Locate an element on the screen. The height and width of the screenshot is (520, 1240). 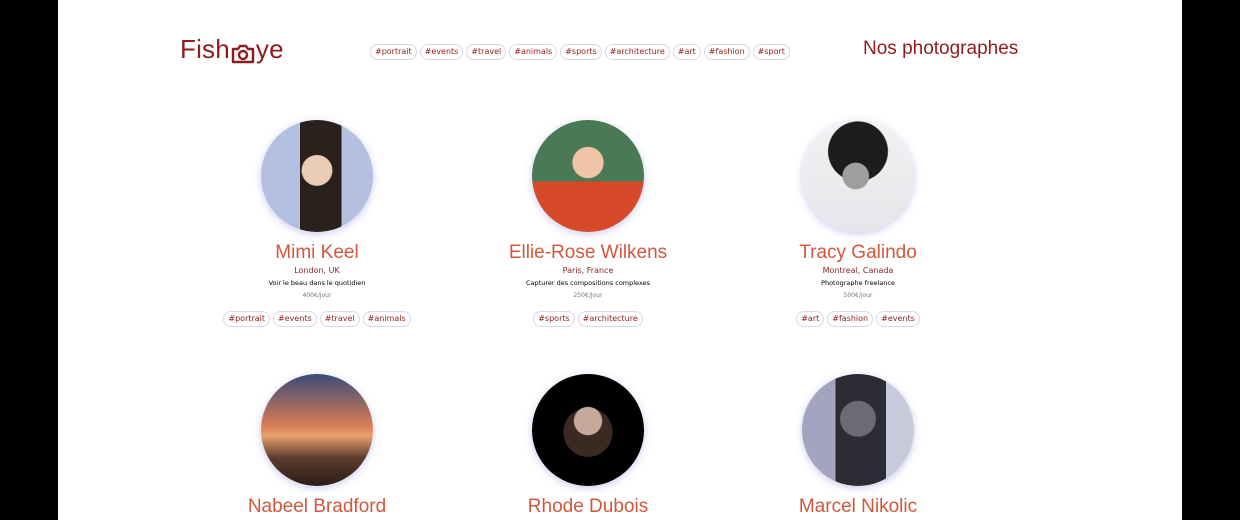
photographer-card: Nabeel Bradford is located at coordinates (317, 446).